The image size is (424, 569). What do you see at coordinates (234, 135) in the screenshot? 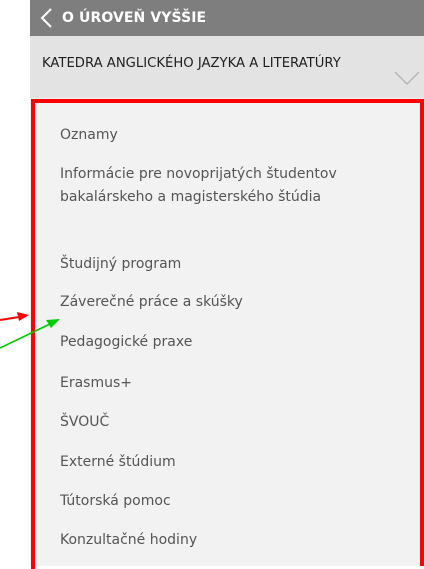
I see `menu-item-oznamy: Oznamy` at bounding box center [234, 135].